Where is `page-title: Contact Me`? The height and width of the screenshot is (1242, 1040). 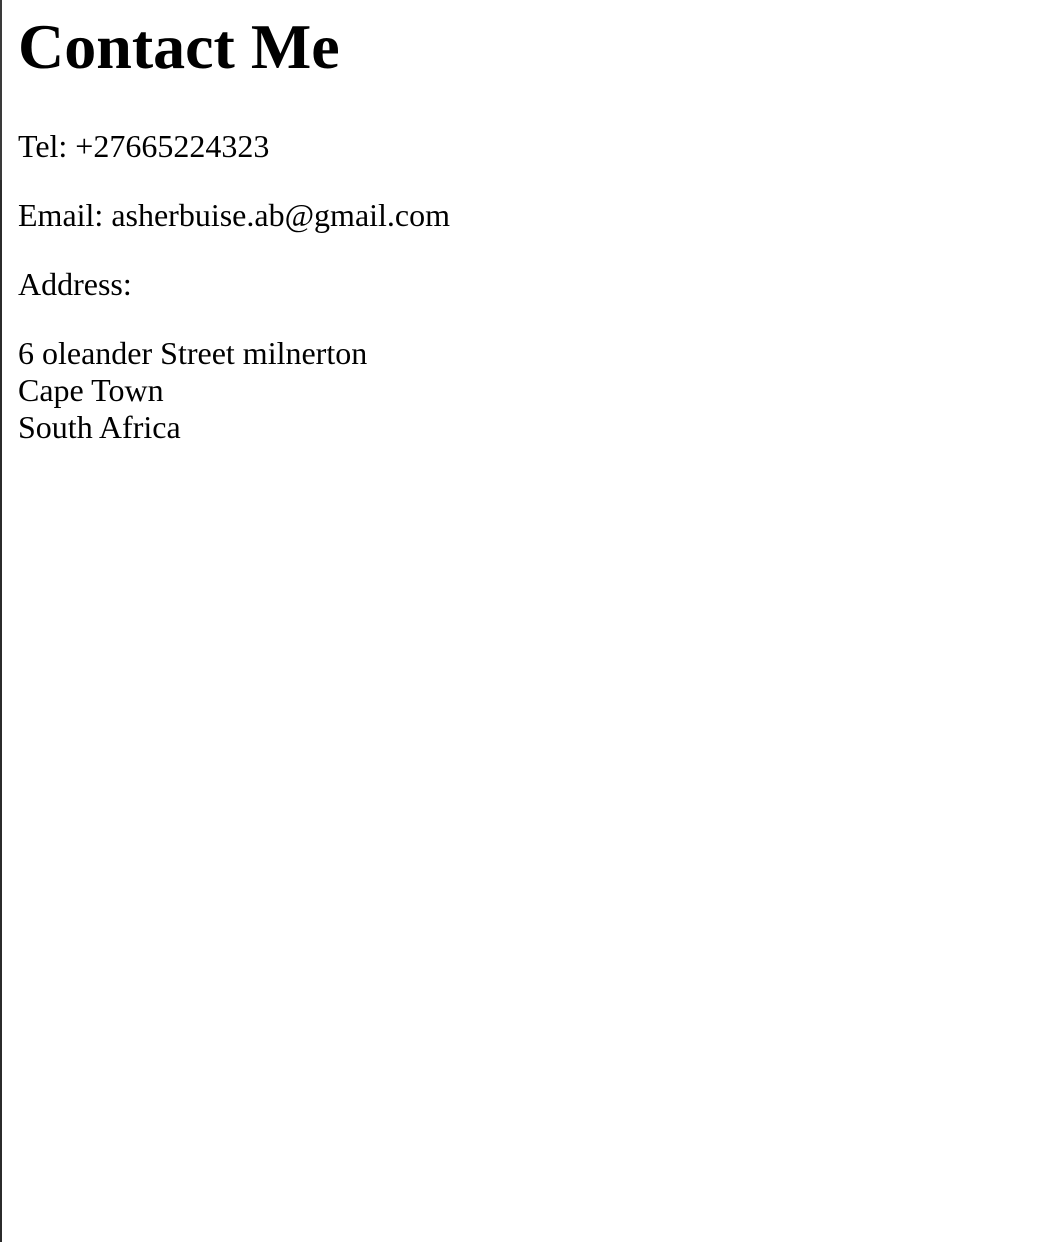 page-title: Contact Me is located at coordinates (179, 46).